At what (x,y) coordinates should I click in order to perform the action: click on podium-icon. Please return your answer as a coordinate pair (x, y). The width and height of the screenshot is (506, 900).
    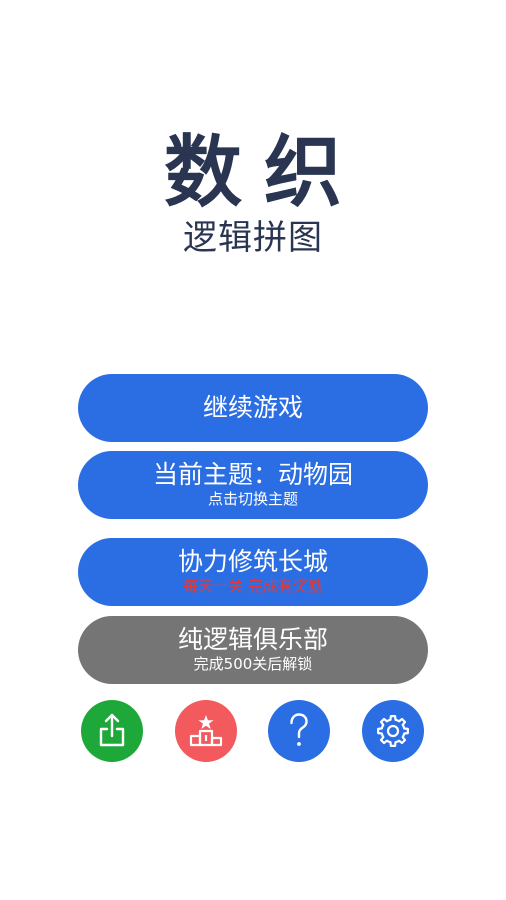
    Looking at the image, I should click on (206, 731).